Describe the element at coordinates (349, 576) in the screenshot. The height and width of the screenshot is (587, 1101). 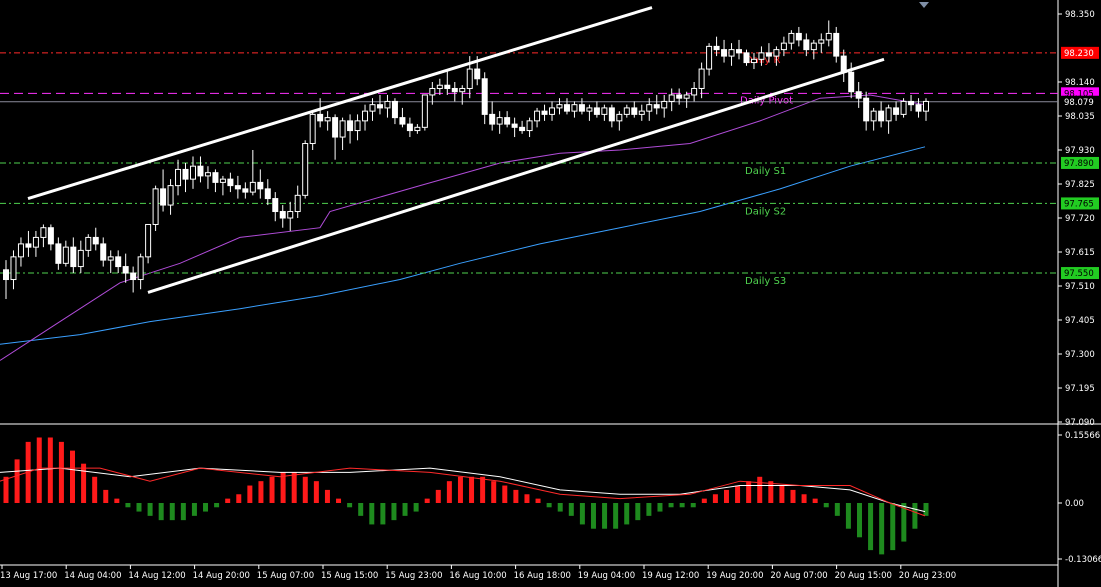
I see `time-tick-label: 15 Aug 15:00` at that location.